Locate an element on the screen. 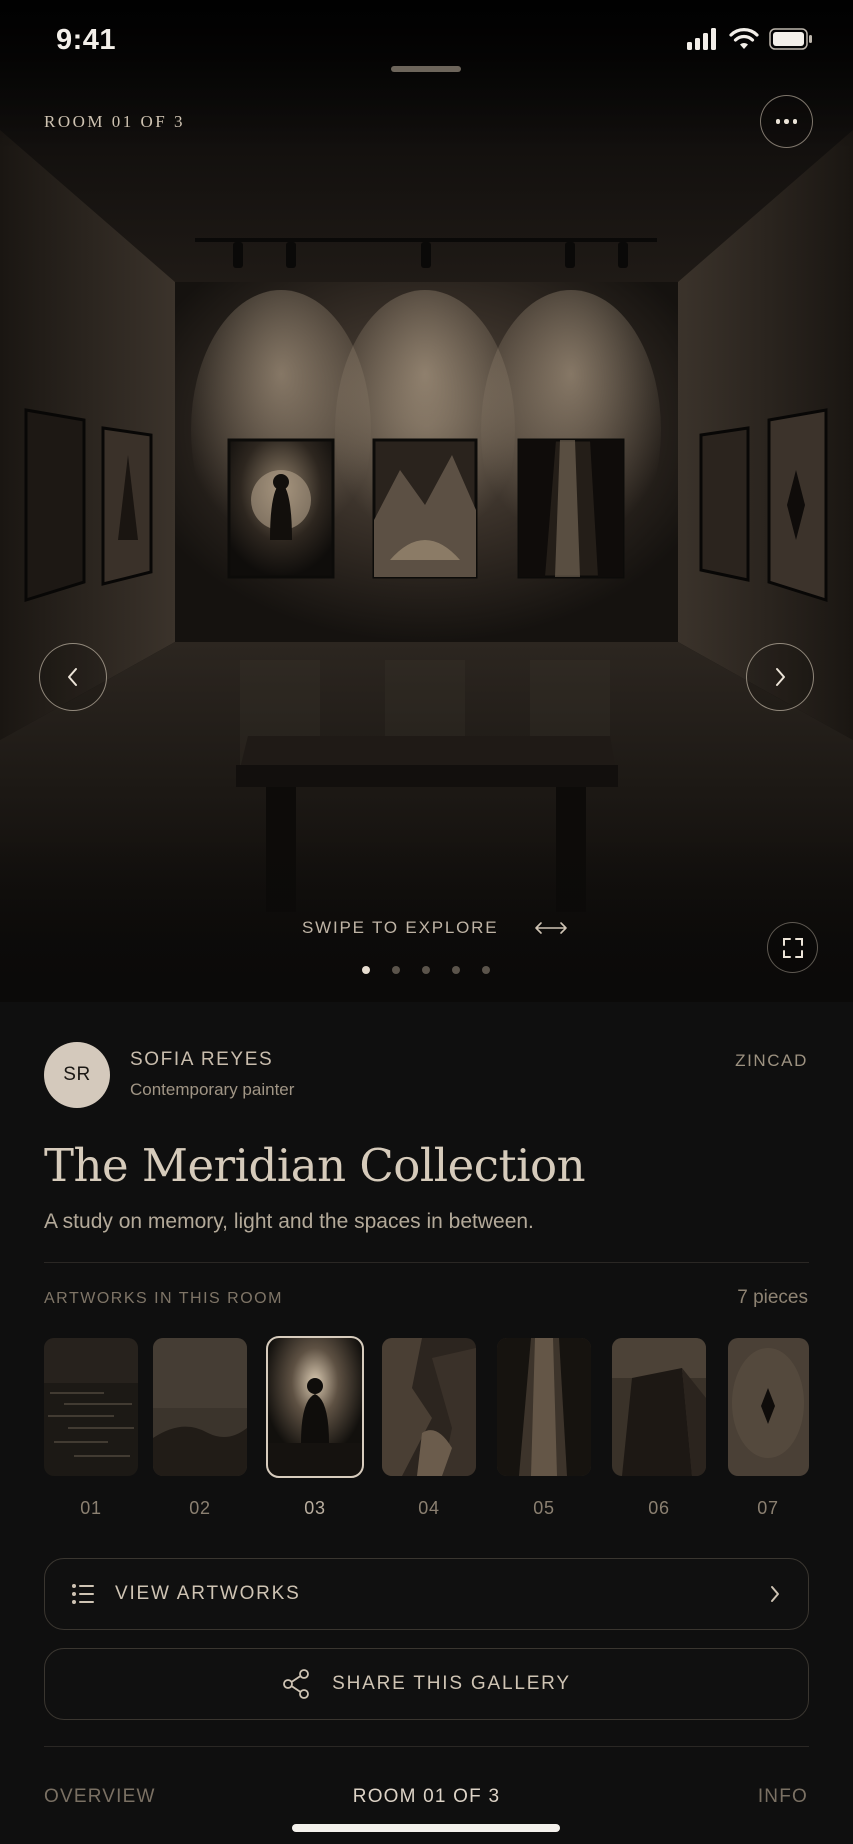 The height and width of the screenshot is (1844, 853). artwork-thumbnails: 01 02 03 04 05 06 07 is located at coordinates (426, 1432).